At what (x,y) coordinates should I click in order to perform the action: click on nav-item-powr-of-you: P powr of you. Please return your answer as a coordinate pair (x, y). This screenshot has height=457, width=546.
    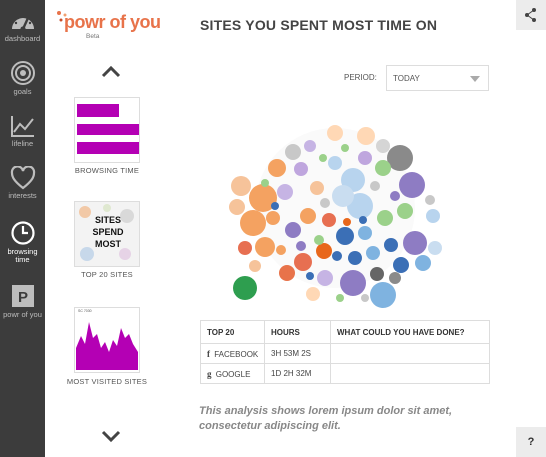
    Looking at the image, I should click on (22, 301).